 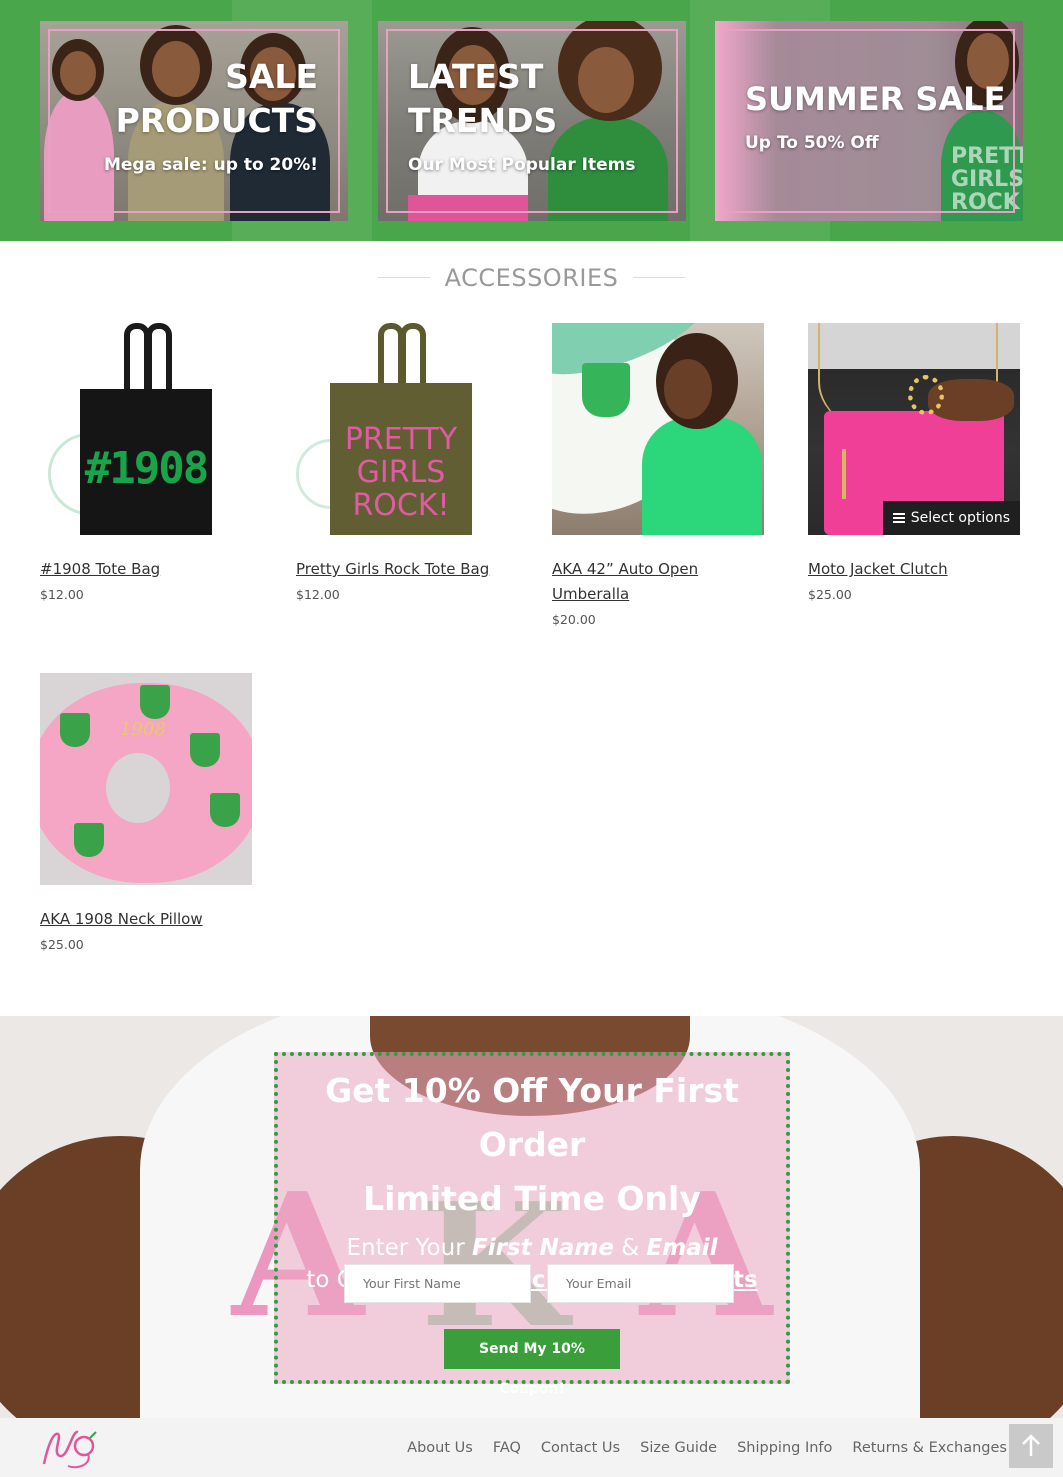 I want to click on product-name-link: Pretty Girls Rock Tote Bag, so click(x=402, y=569).